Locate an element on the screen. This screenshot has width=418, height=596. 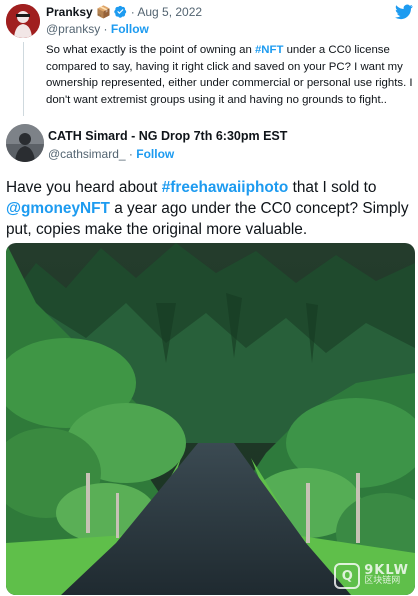
tweet-text-part: Have you heard about is located at coordinates (84, 187).